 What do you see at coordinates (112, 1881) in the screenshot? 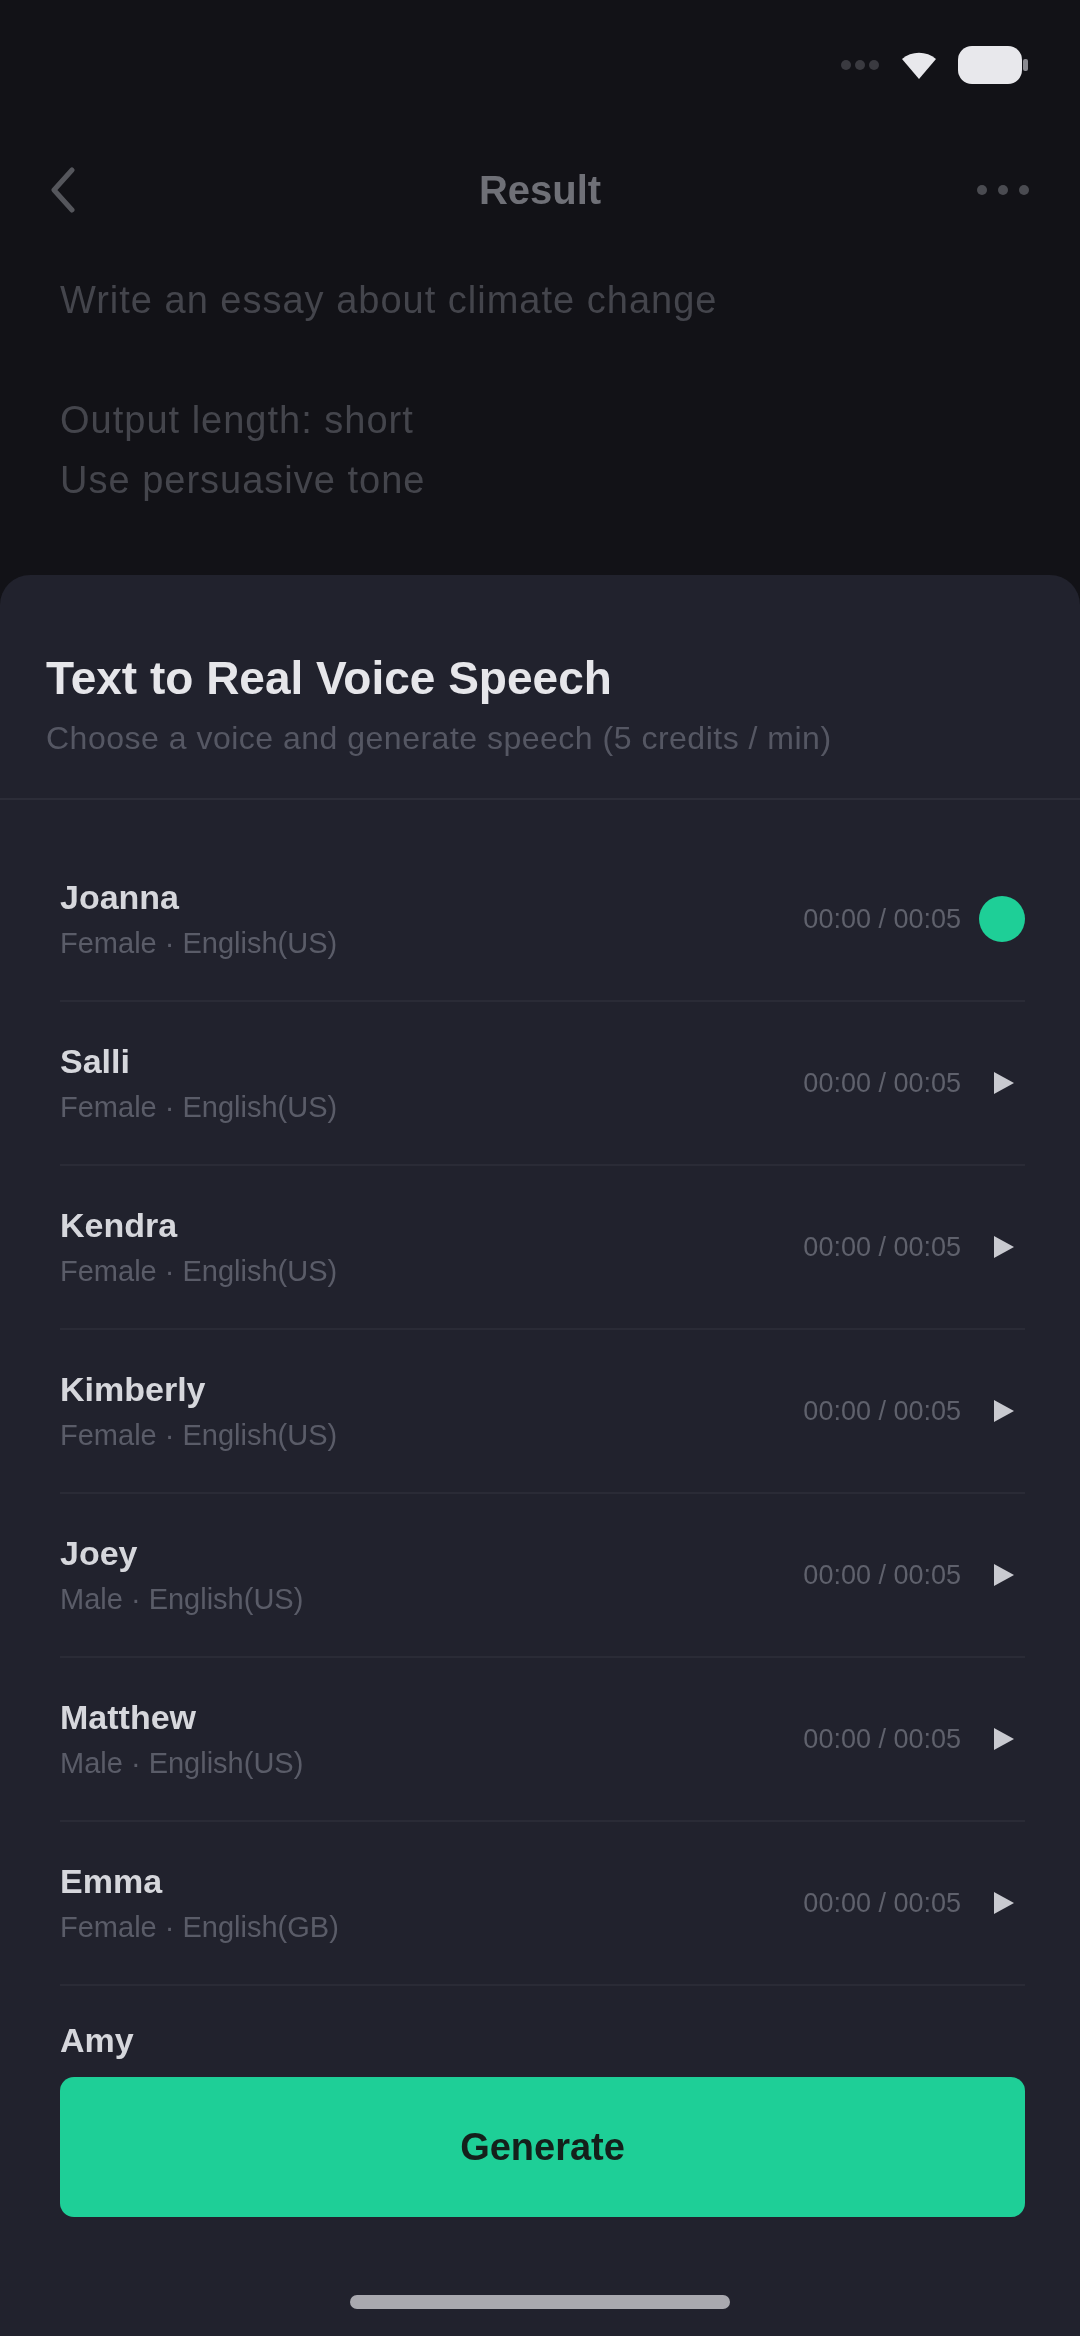
I see `voice-name: Emma` at bounding box center [112, 1881].